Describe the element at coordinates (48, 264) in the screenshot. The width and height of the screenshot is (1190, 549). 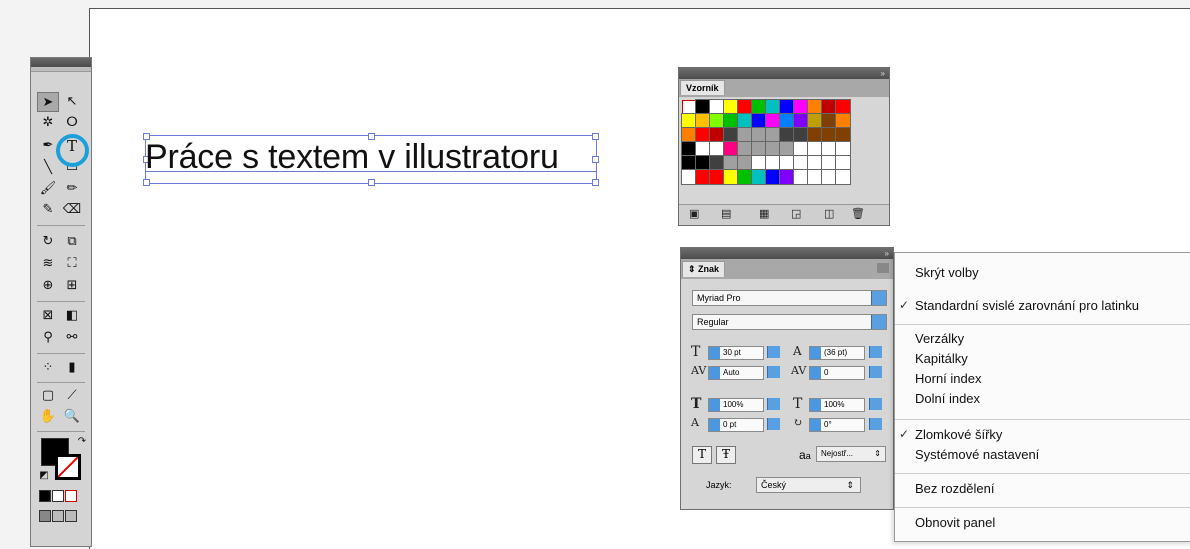
I see `warp-icon: ≋` at that location.